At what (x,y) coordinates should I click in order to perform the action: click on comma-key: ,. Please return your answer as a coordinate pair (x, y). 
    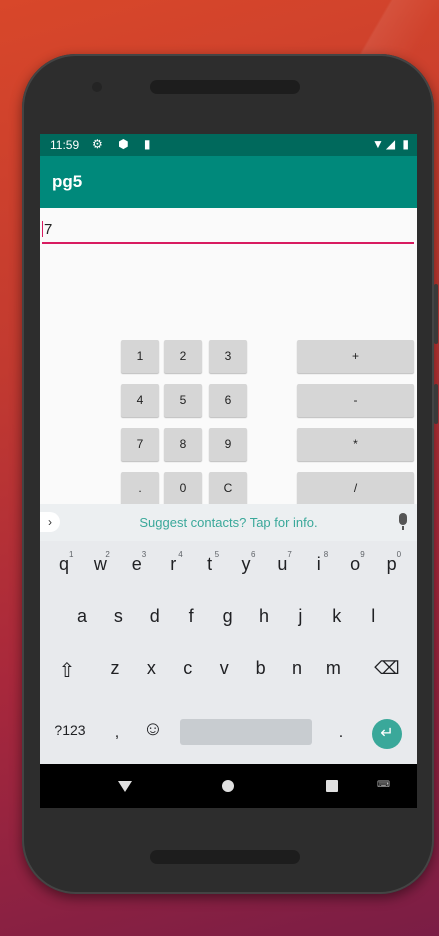
    Looking at the image, I should click on (117, 733).